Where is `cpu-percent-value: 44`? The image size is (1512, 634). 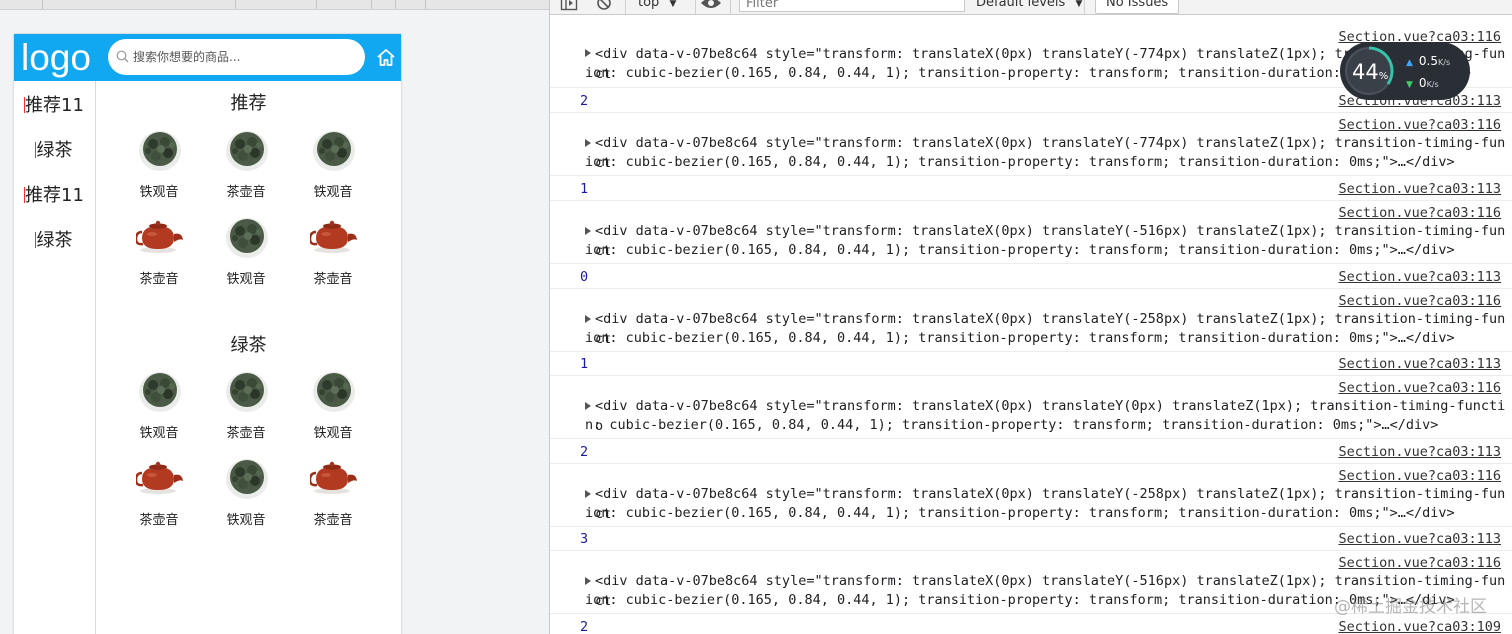 cpu-percent-value: 44 is located at coordinates (1365, 72).